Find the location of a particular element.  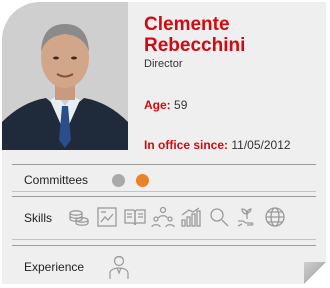

committee-dot-grey is located at coordinates (118, 180).